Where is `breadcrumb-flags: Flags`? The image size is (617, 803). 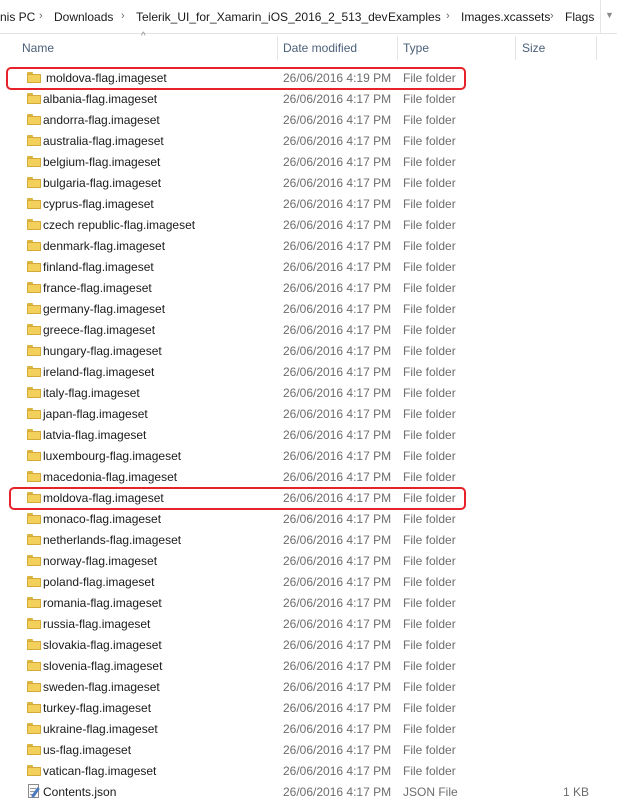 breadcrumb-flags: Flags is located at coordinates (579, 17).